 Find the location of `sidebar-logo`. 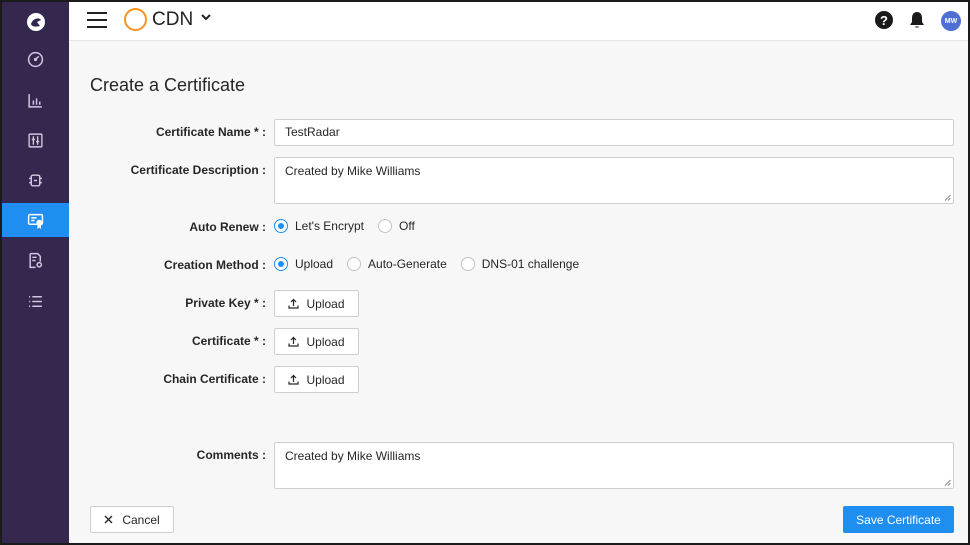

sidebar-logo is located at coordinates (35, 22).